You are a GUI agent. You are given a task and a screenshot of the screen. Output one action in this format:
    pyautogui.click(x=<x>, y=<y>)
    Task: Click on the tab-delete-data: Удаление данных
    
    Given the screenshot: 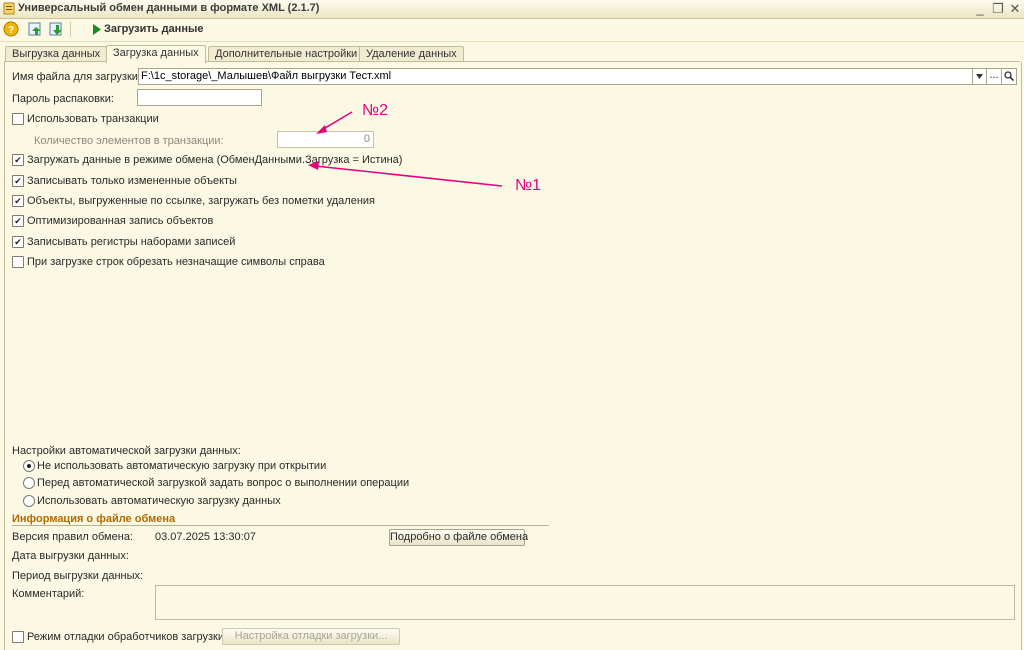 What is the action you would take?
    pyautogui.click(x=411, y=54)
    